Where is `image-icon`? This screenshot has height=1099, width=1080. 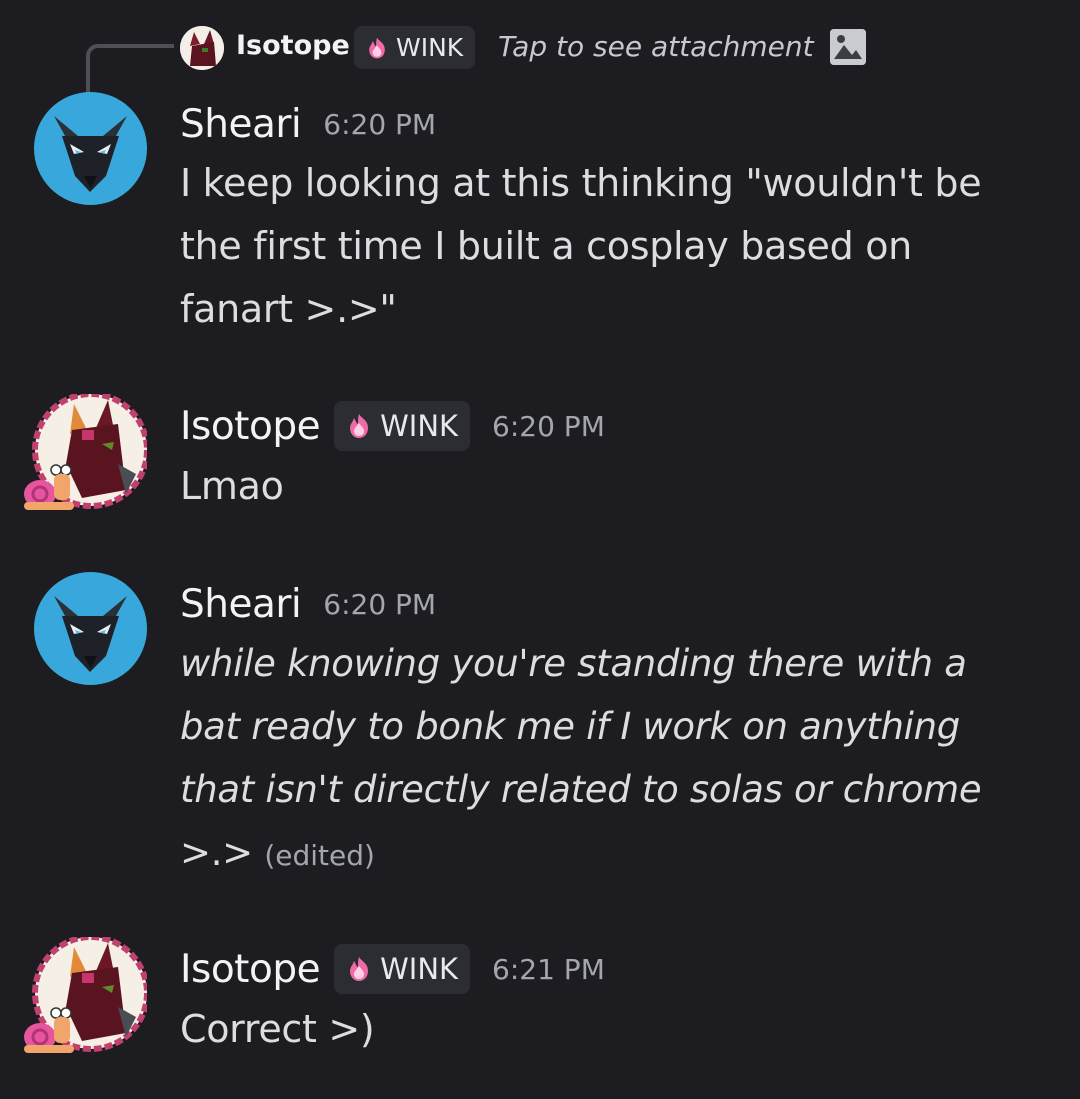 image-icon is located at coordinates (848, 47).